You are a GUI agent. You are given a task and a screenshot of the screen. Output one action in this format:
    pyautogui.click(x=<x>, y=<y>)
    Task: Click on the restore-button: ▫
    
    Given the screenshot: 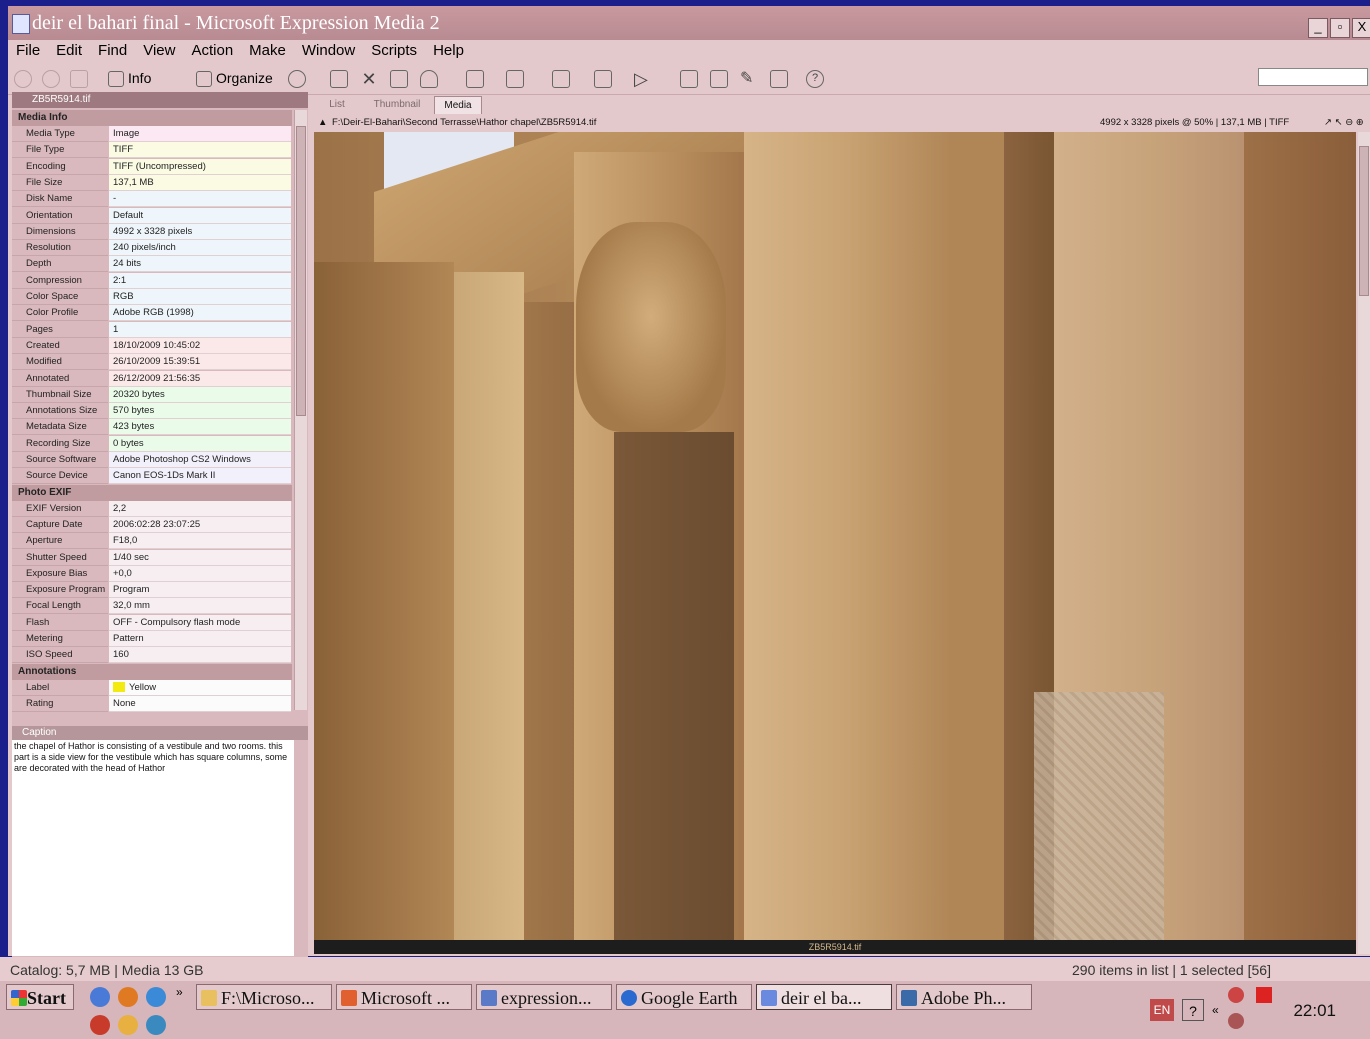 What is the action you would take?
    pyautogui.click(x=1340, y=28)
    